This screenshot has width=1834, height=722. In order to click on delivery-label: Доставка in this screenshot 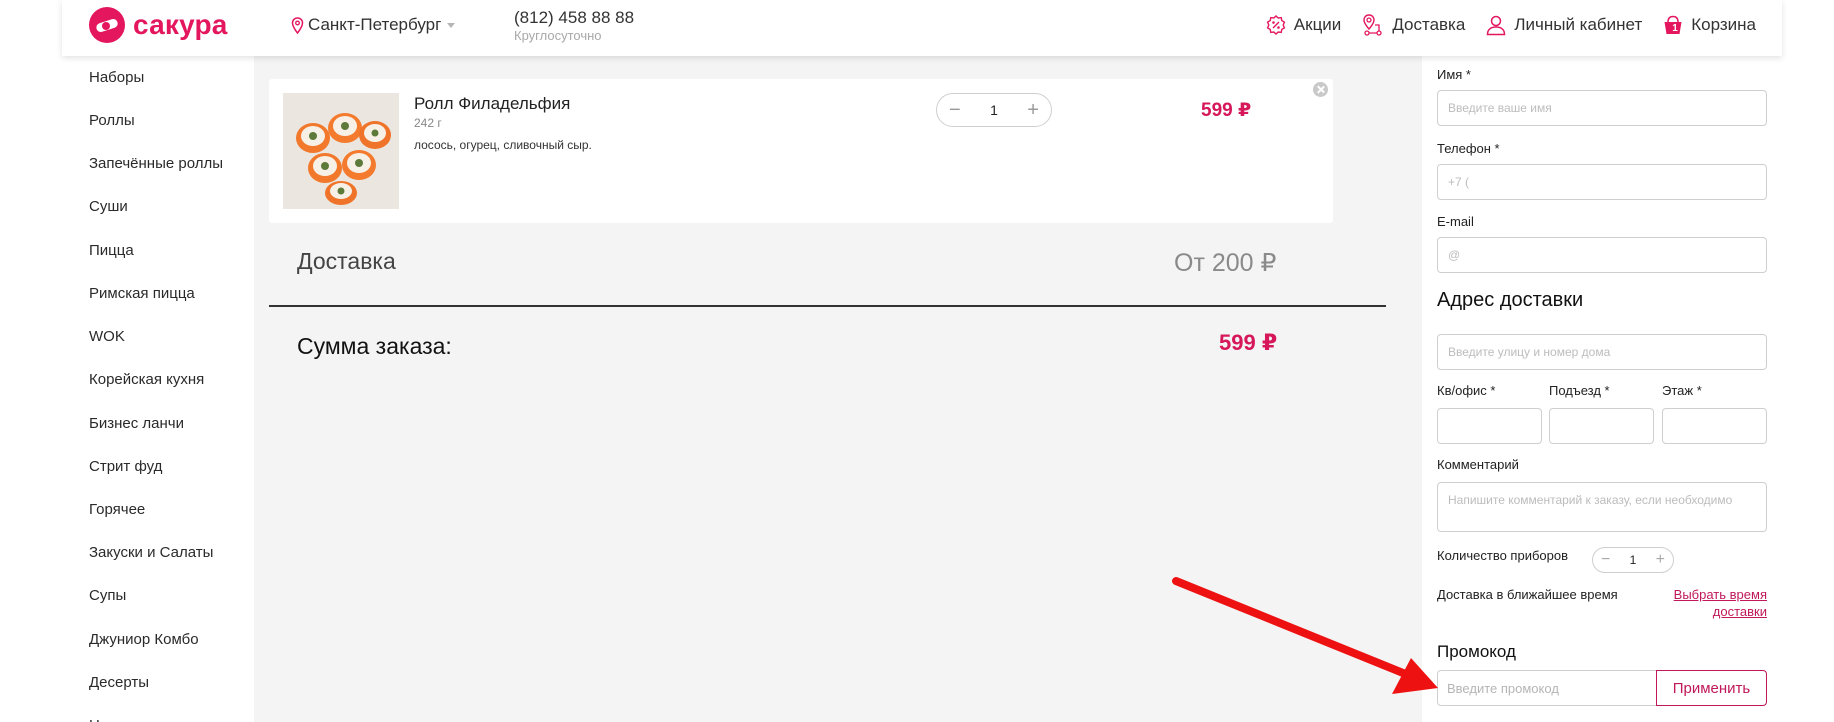, I will do `click(346, 261)`.